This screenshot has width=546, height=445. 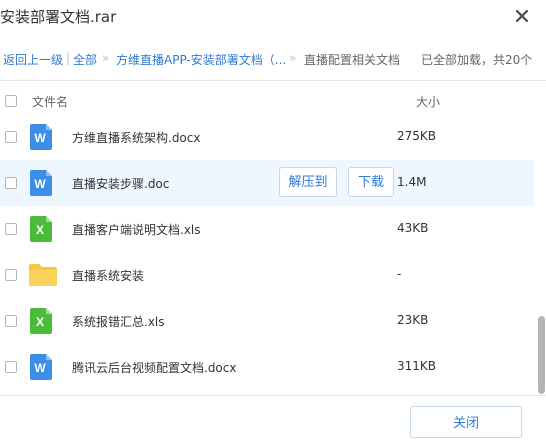 I want to click on download-button: 下载, so click(x=371, y=182).